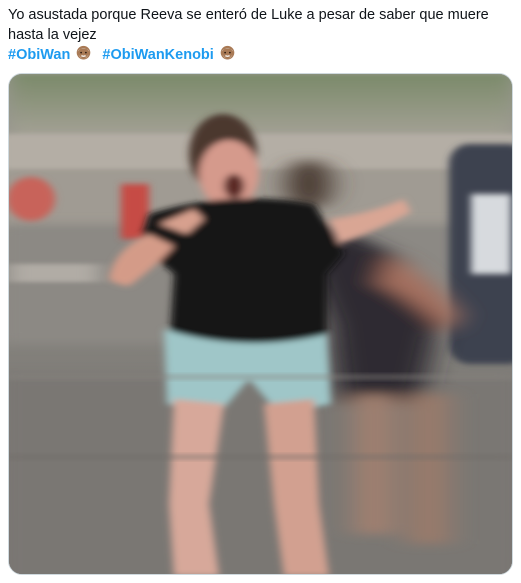  What do you see at coordinates (258, 55) in the screenshot?
I see `hashtag-row: #ObiWan #ObiWanKenobi` at bounding box center [258, 55].